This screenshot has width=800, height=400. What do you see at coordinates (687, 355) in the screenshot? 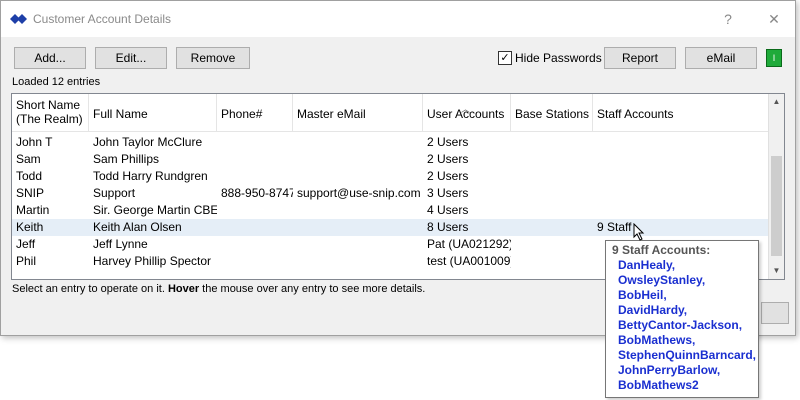
I see `tooltip-staff-item: StephenQuinnBarncard,` at bounding box center [687, 355].